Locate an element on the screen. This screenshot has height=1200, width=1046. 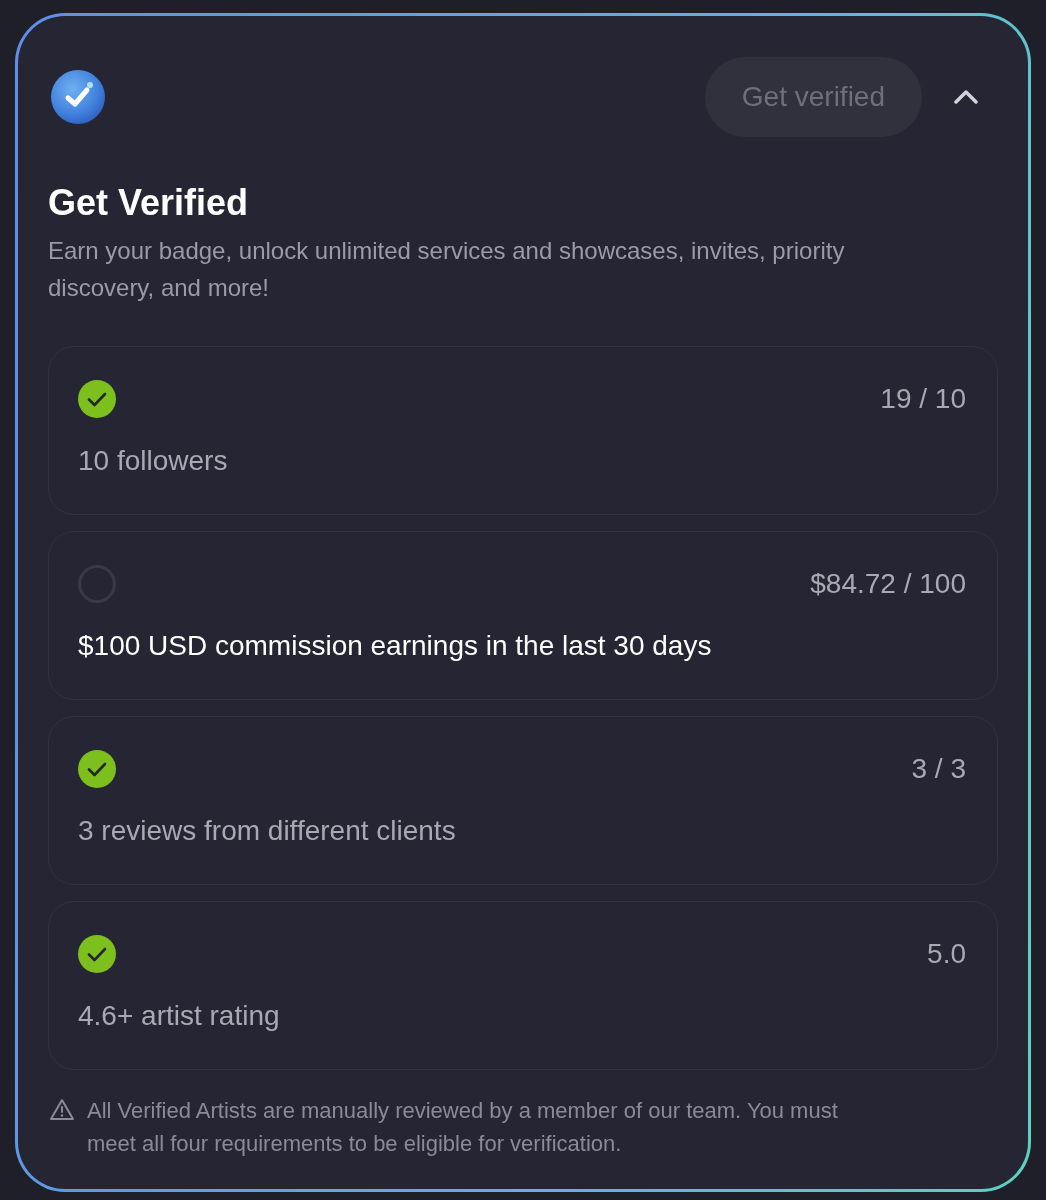
requirement-label: 10 followers is located at coordinates (153, 461).